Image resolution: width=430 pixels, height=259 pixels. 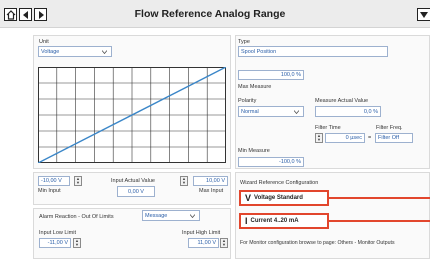 I want to click on page-title: Flow Reference Analog Range, so click(x=210, y=14).